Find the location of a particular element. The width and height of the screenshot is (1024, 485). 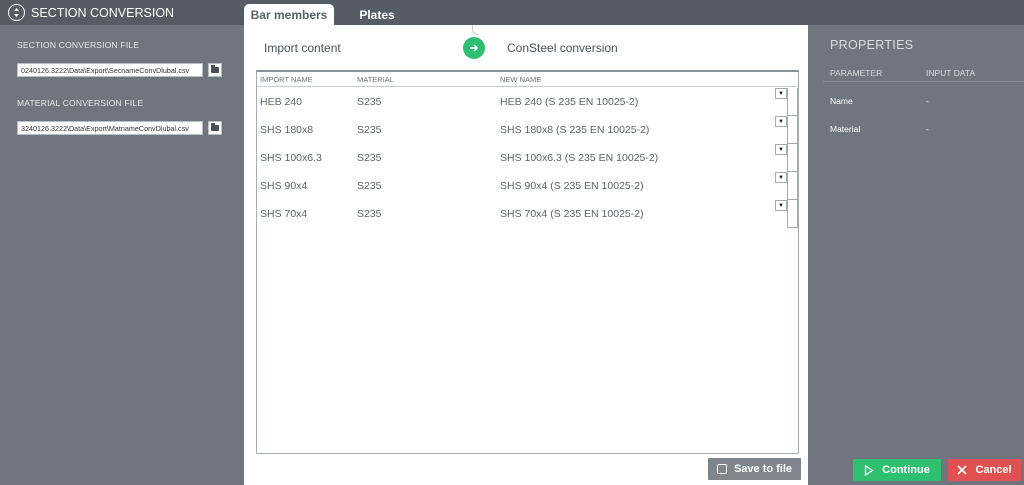

import-name-cell: SHS 70x4 is located at coordinates (284, 214).